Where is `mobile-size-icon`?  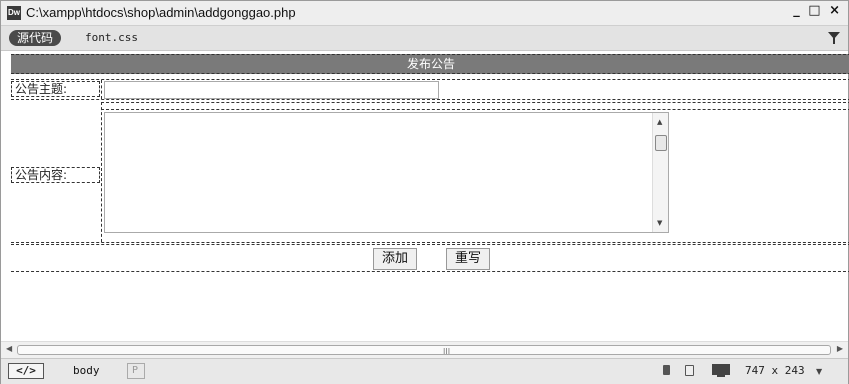 mobile-size-icon is located at coordinates (666, 370).